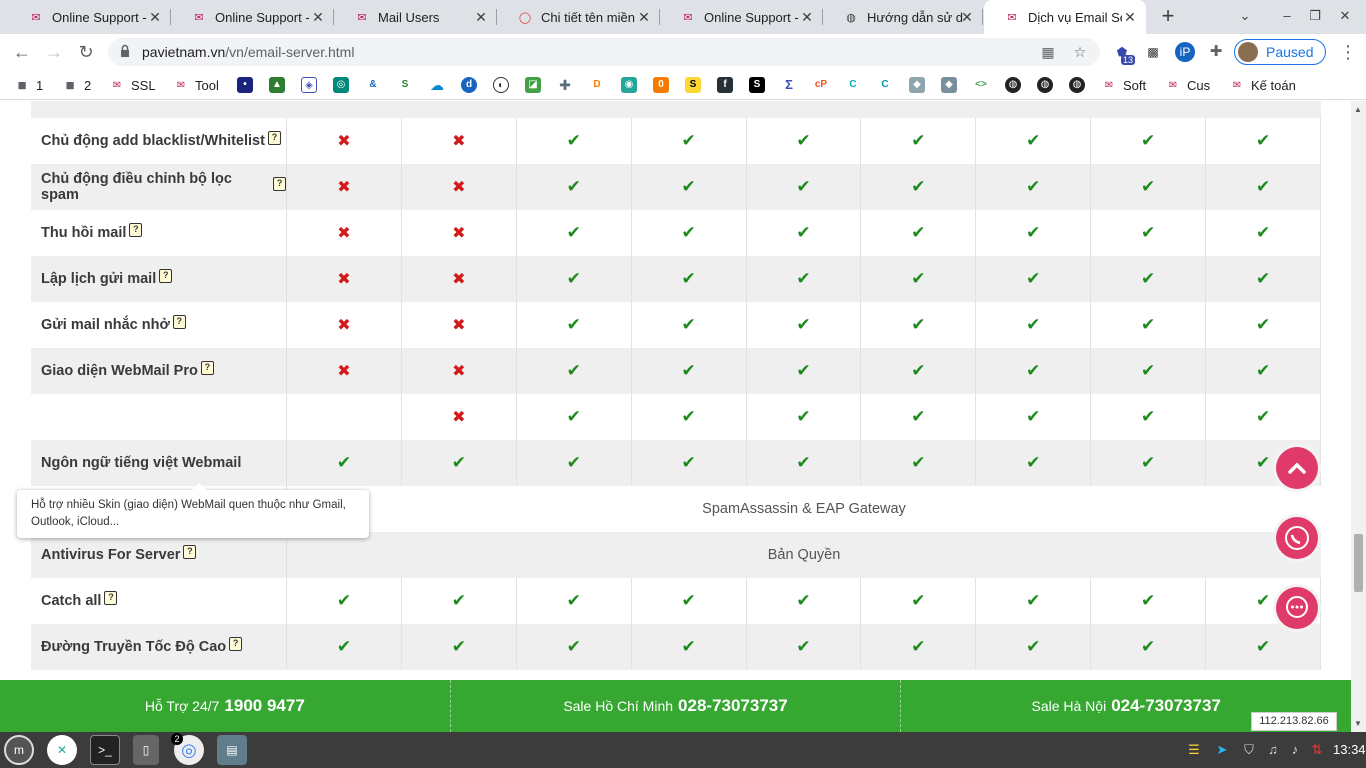 The image size is (1366, 768). What do you see at coordinates (604, 52) in the screenshot?
I see `address-bar: pavietnam.vn/vn/email-server.html ▦ ☆` at bounding box center [604, 52].